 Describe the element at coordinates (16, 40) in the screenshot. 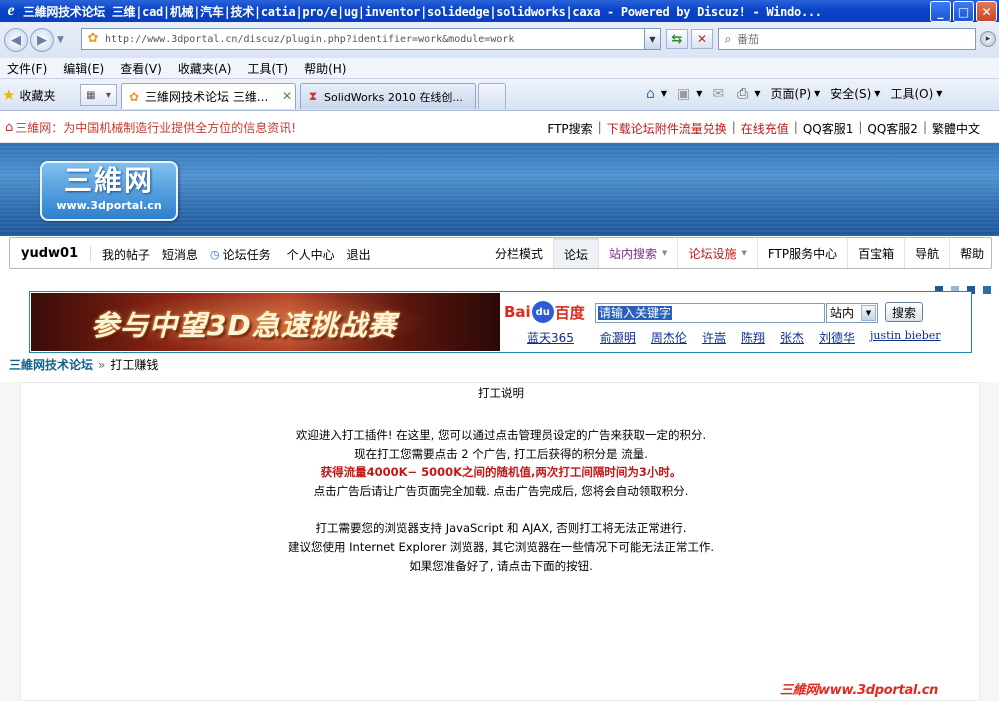

I see `back-button: ◀` at that location.